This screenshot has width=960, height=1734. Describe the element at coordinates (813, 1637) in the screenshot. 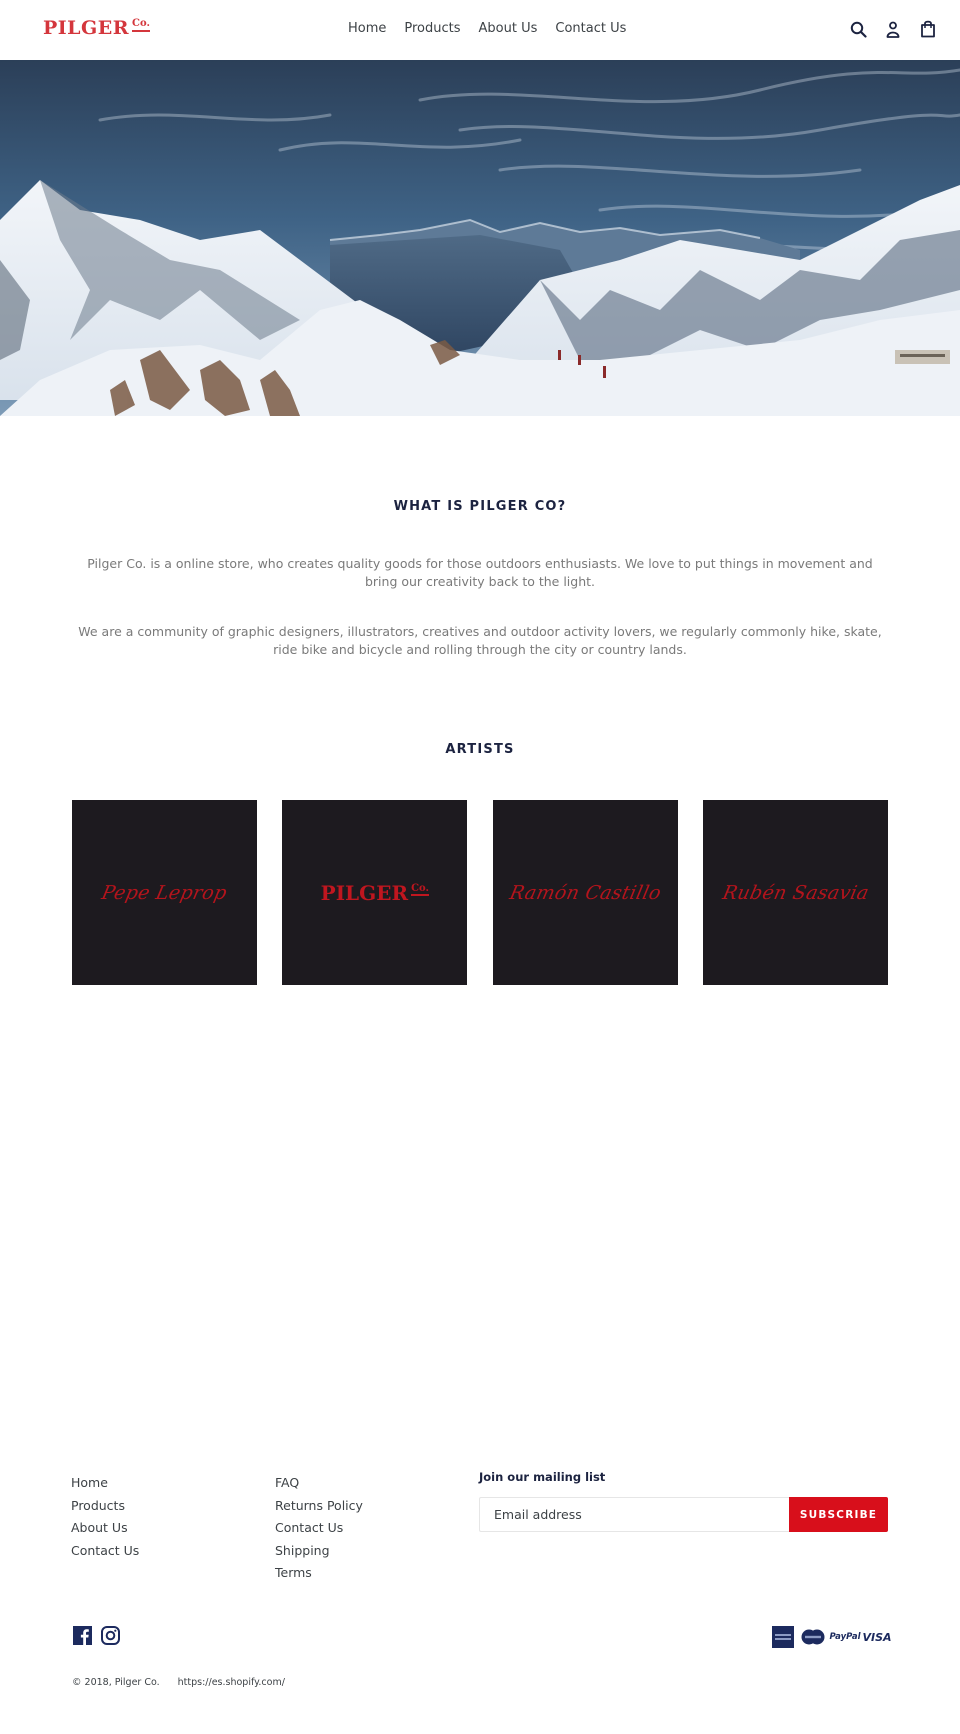

I see `mastercard-icon` at that location.